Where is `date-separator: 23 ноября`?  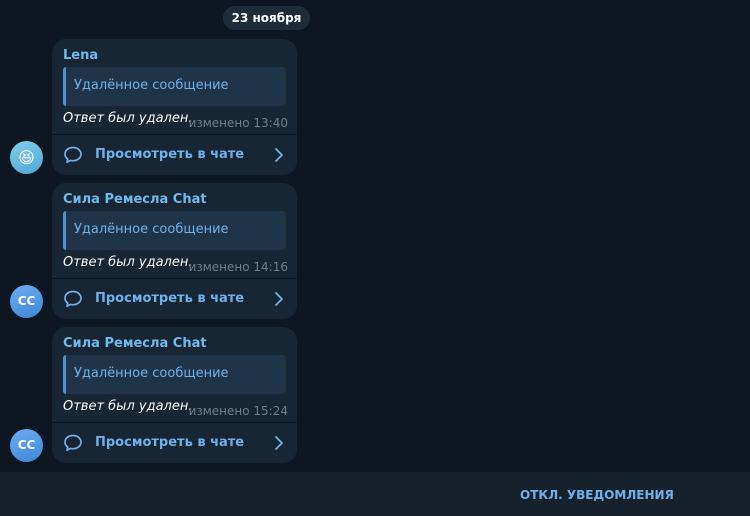
date-separator: 23 ноября is located at coordinates (266, 18).